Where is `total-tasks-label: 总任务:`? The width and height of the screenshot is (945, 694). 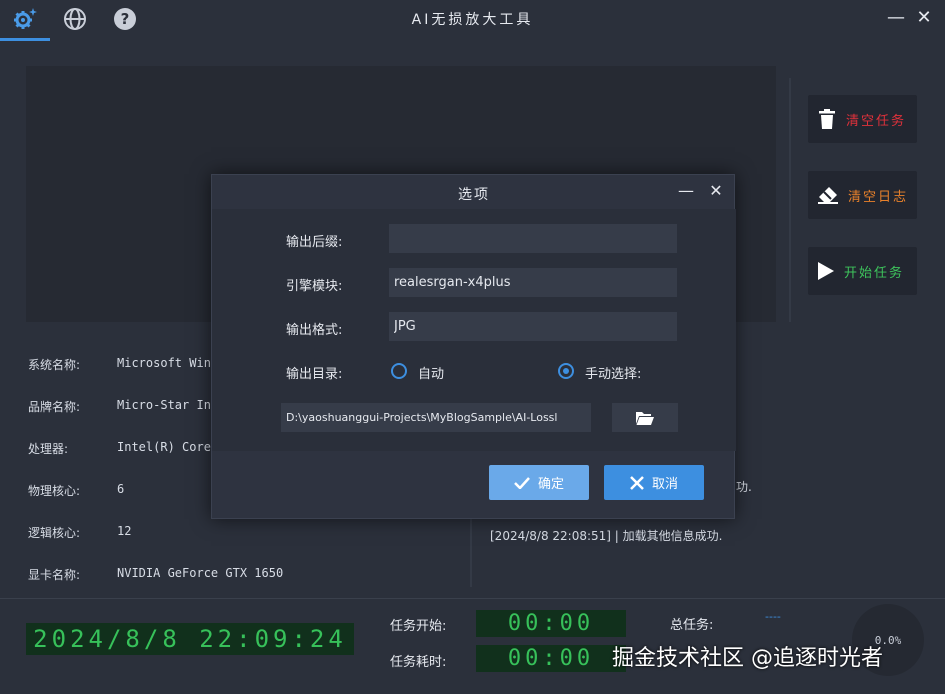
total-tasks-label: 总任务: is located at coordinates (692, 625).